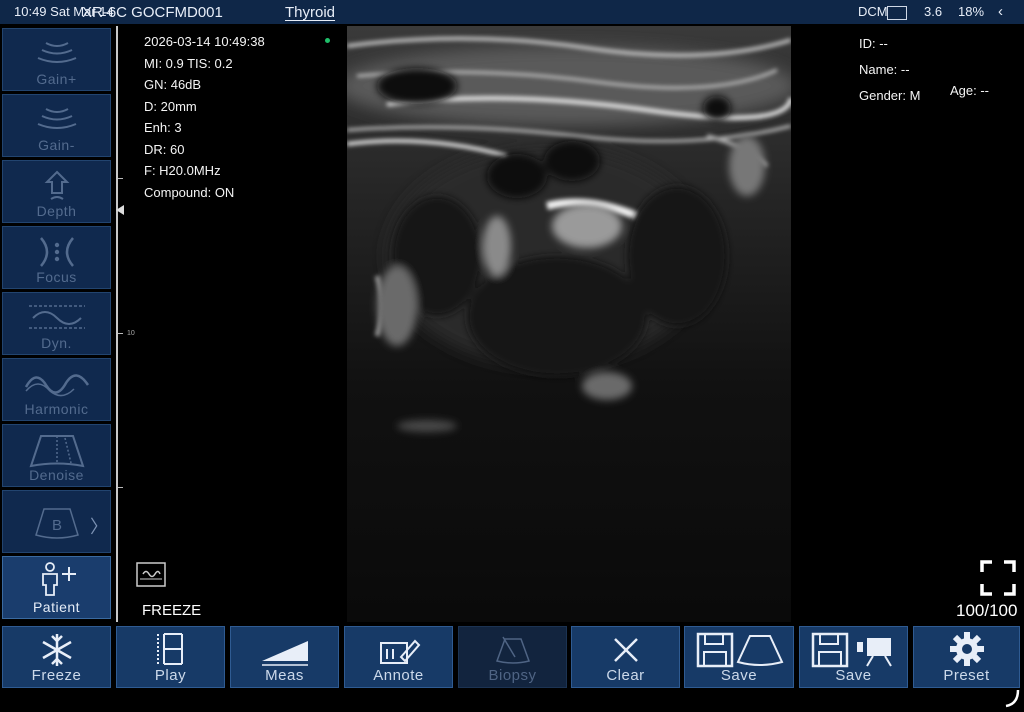 The image size is (1024, 712). What do you see at coordinates (851, 650) in the screenshot?
I see `save-video-icon` at bounding box center [851, 650].